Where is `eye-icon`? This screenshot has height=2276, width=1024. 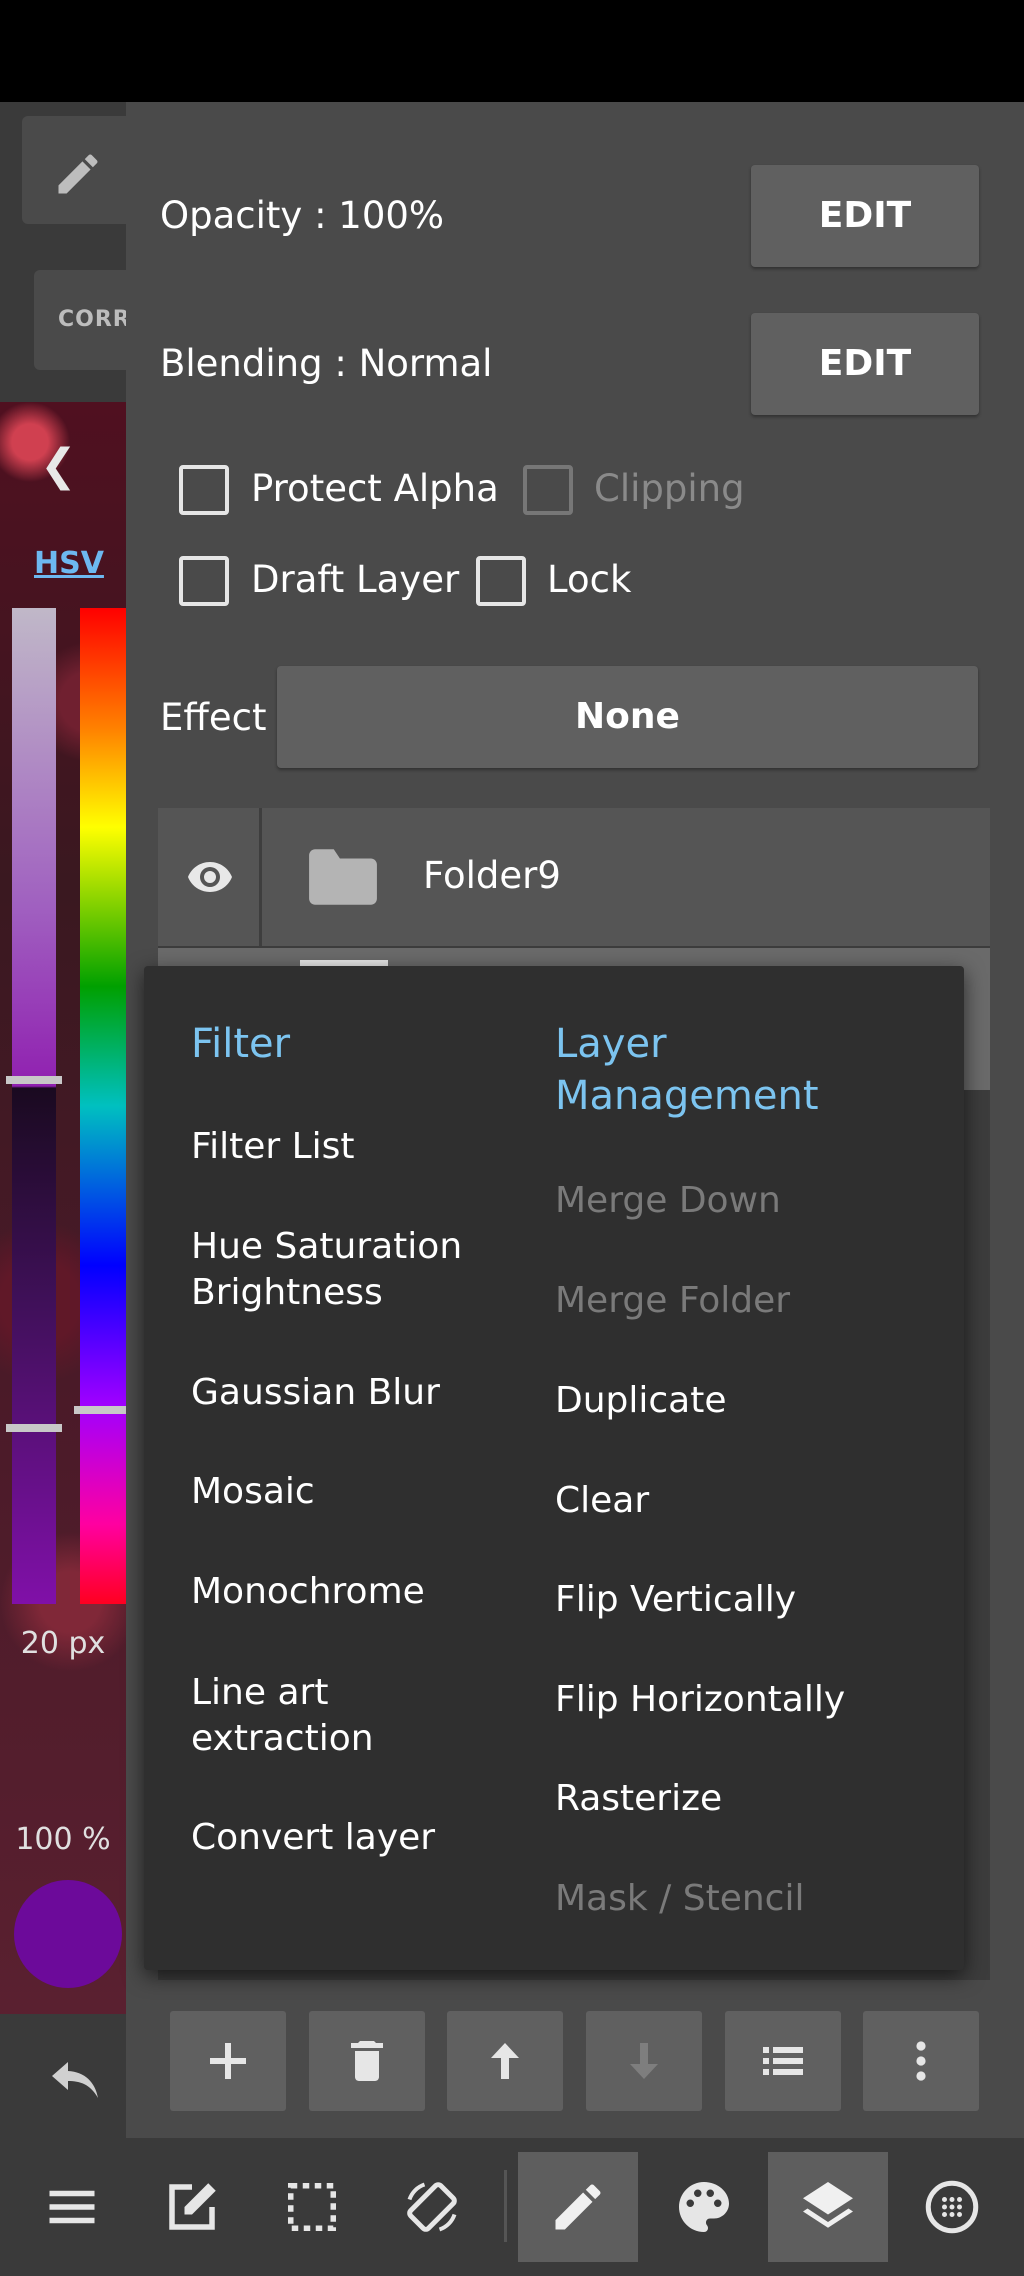 eye-icon is located at coordinates (210, 877).